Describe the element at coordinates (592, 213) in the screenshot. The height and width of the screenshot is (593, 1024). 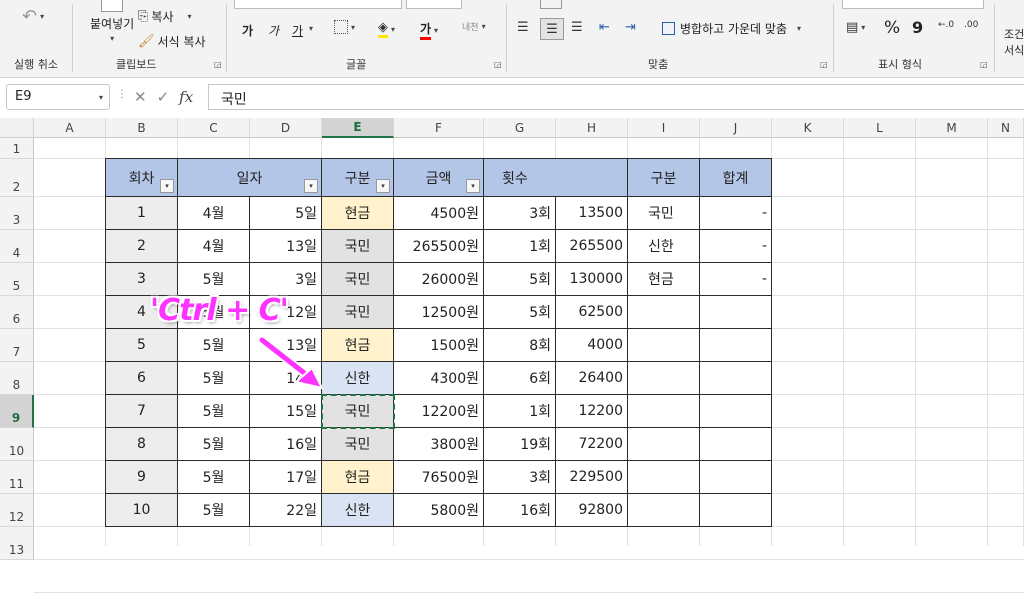
I see `cell-calc: 13500` at that location.